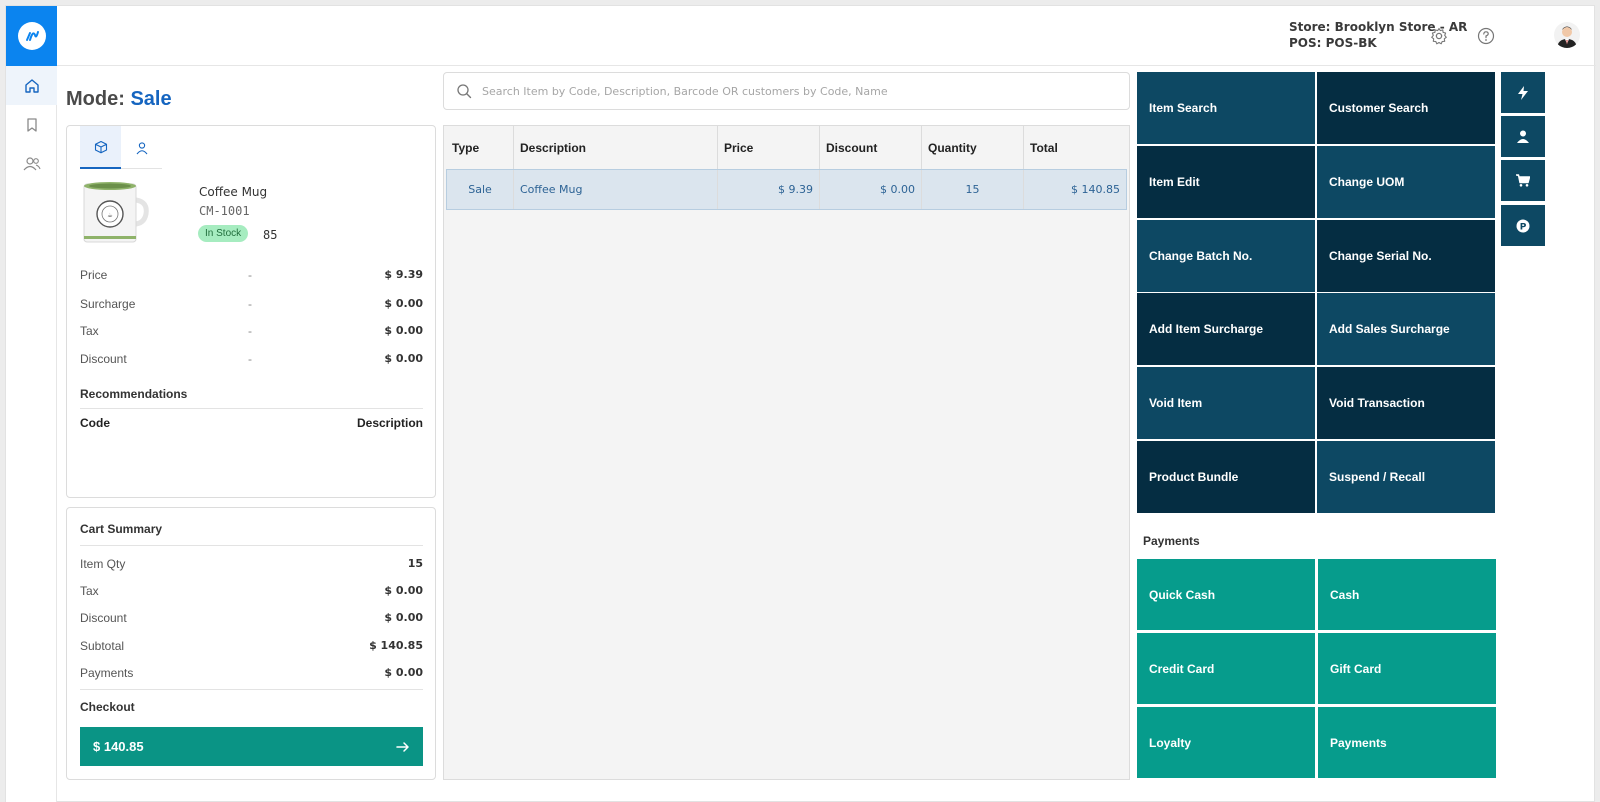  What do you see at coordinates (415, 563) in the screenshot?
I see `cart-value: 15` at bounding box center [415, 563].